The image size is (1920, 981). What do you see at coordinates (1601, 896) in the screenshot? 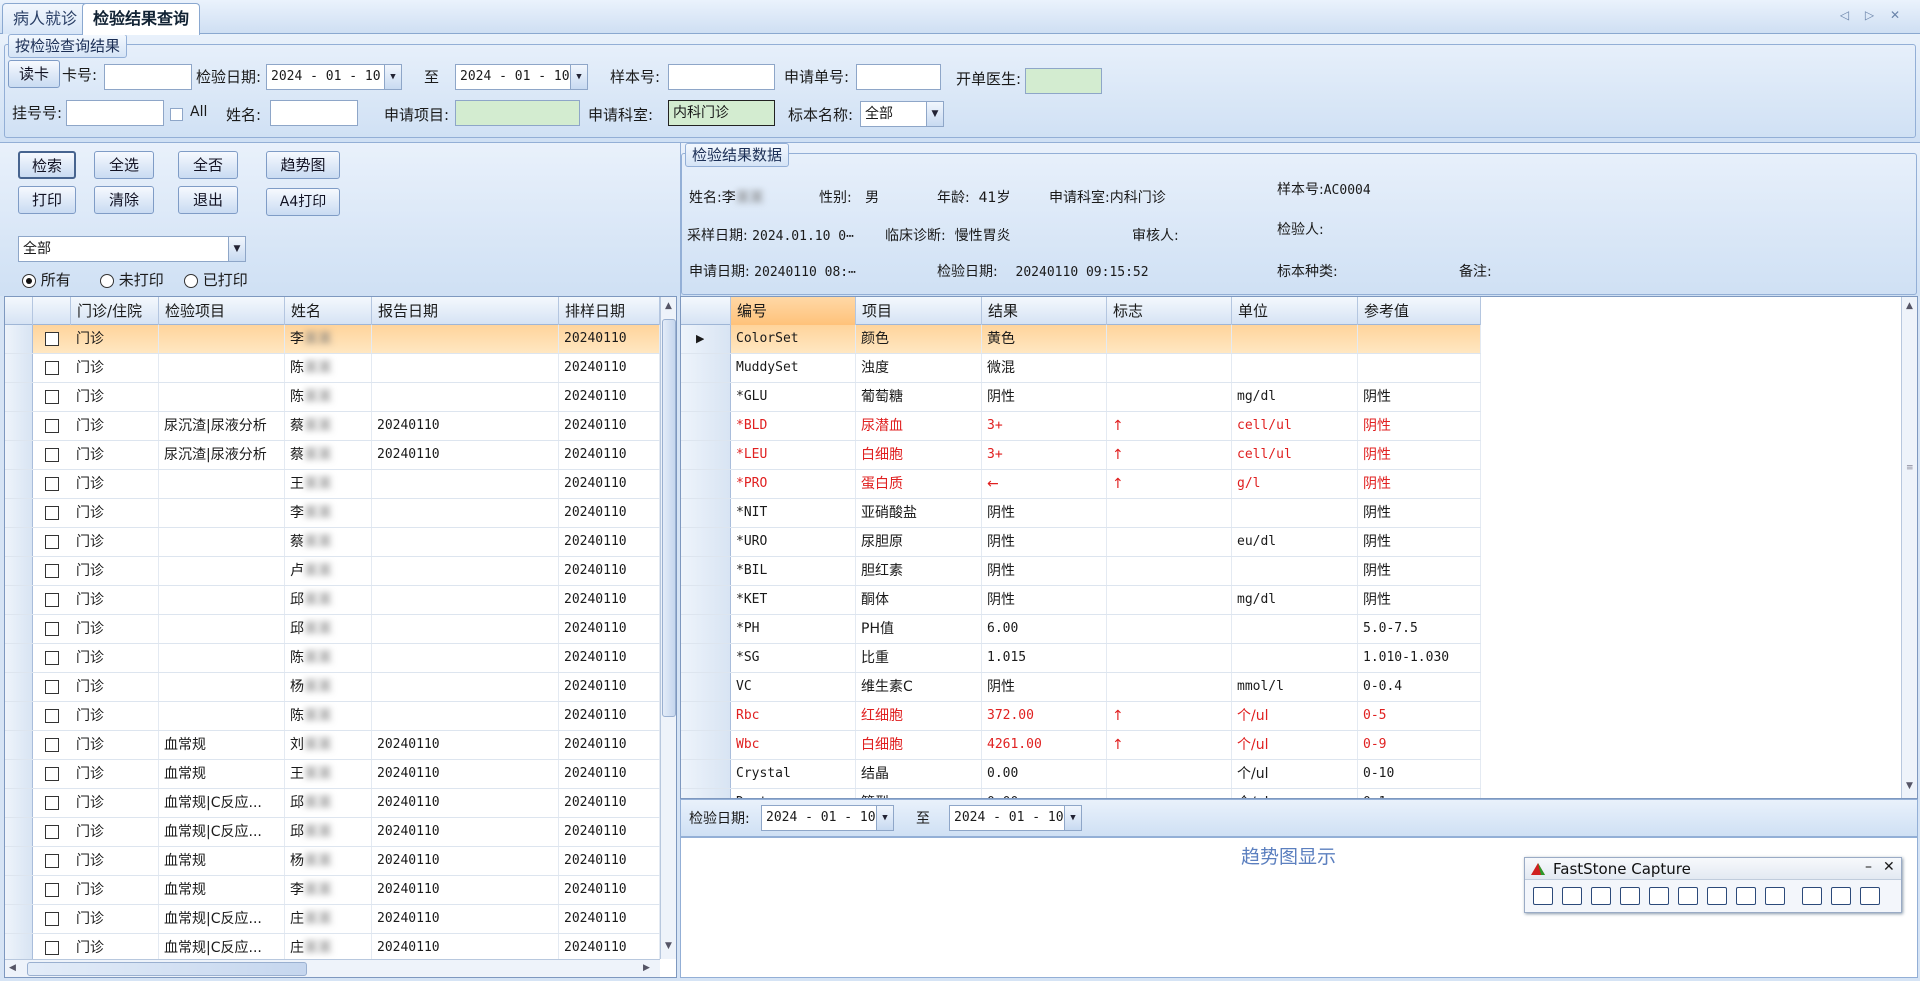
I see `capture-object-icon` at bounding box center [1601, 896].